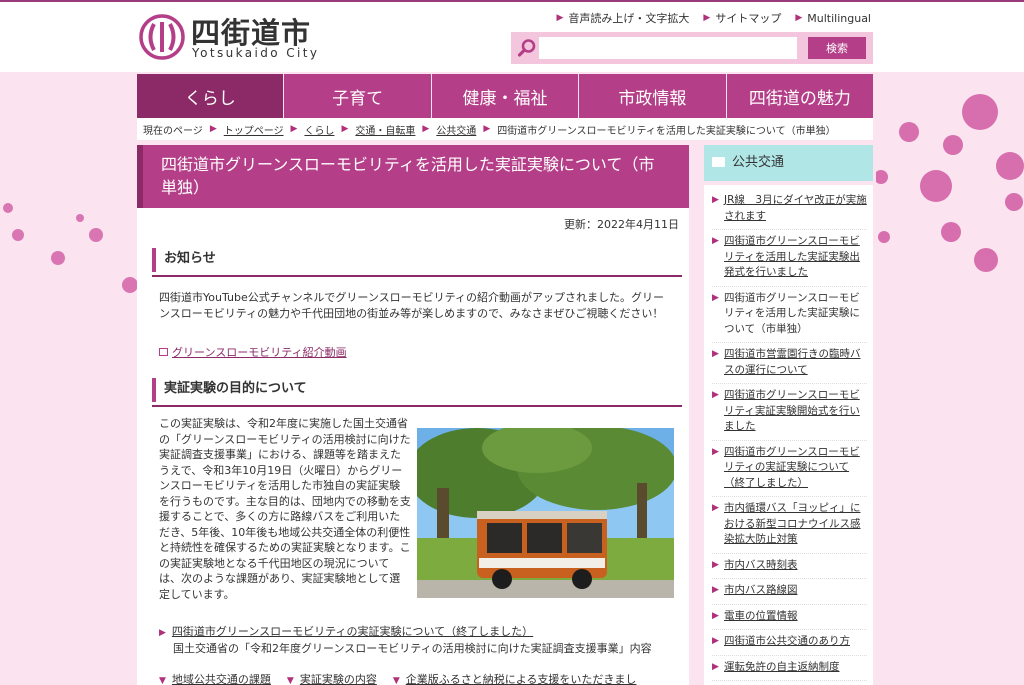  What do you see at coordinates (837, 48) in the screenshot?
I see `search-button: 検索` at bounding box center [837, 48].